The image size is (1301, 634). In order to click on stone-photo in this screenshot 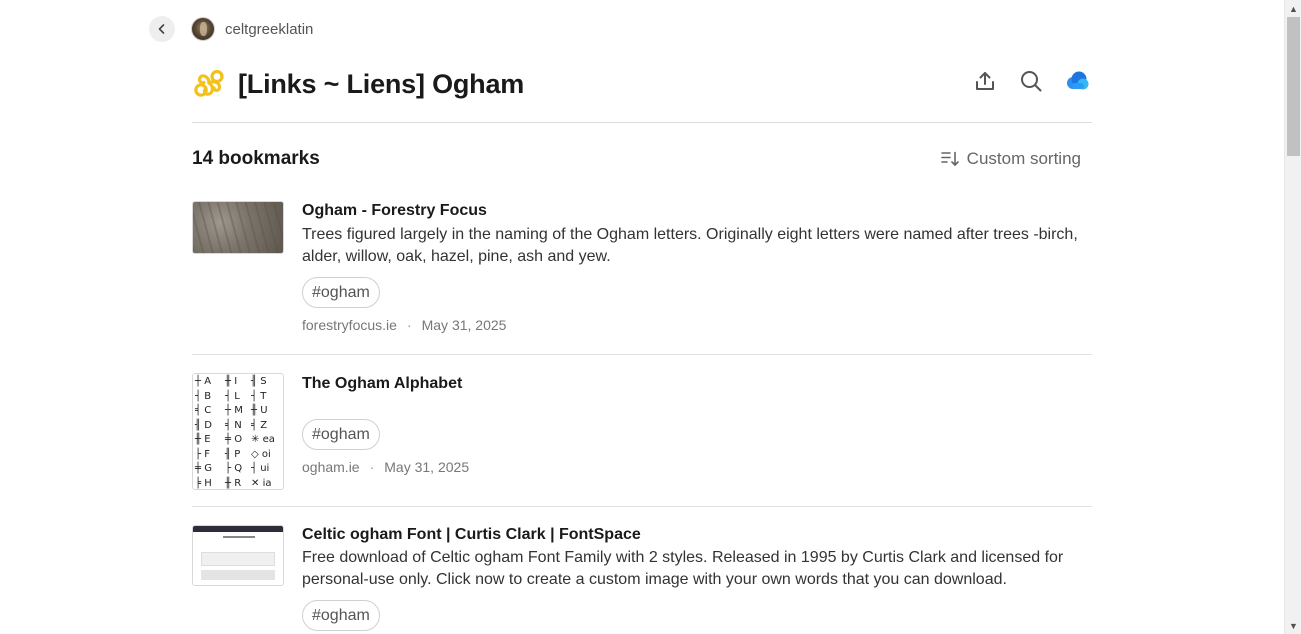, I will do `click(238, 227)`.